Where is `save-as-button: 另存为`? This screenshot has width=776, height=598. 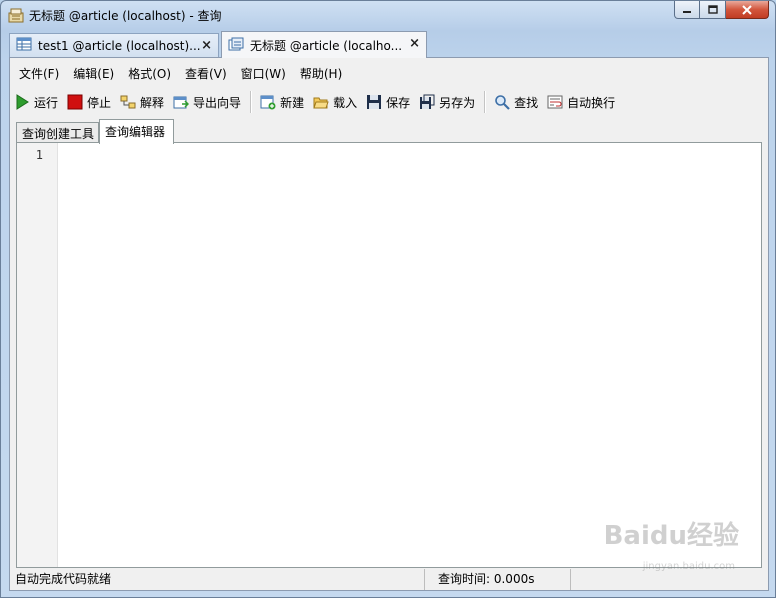
save-as-button: 另存为 is located at coordinates (447, 102).